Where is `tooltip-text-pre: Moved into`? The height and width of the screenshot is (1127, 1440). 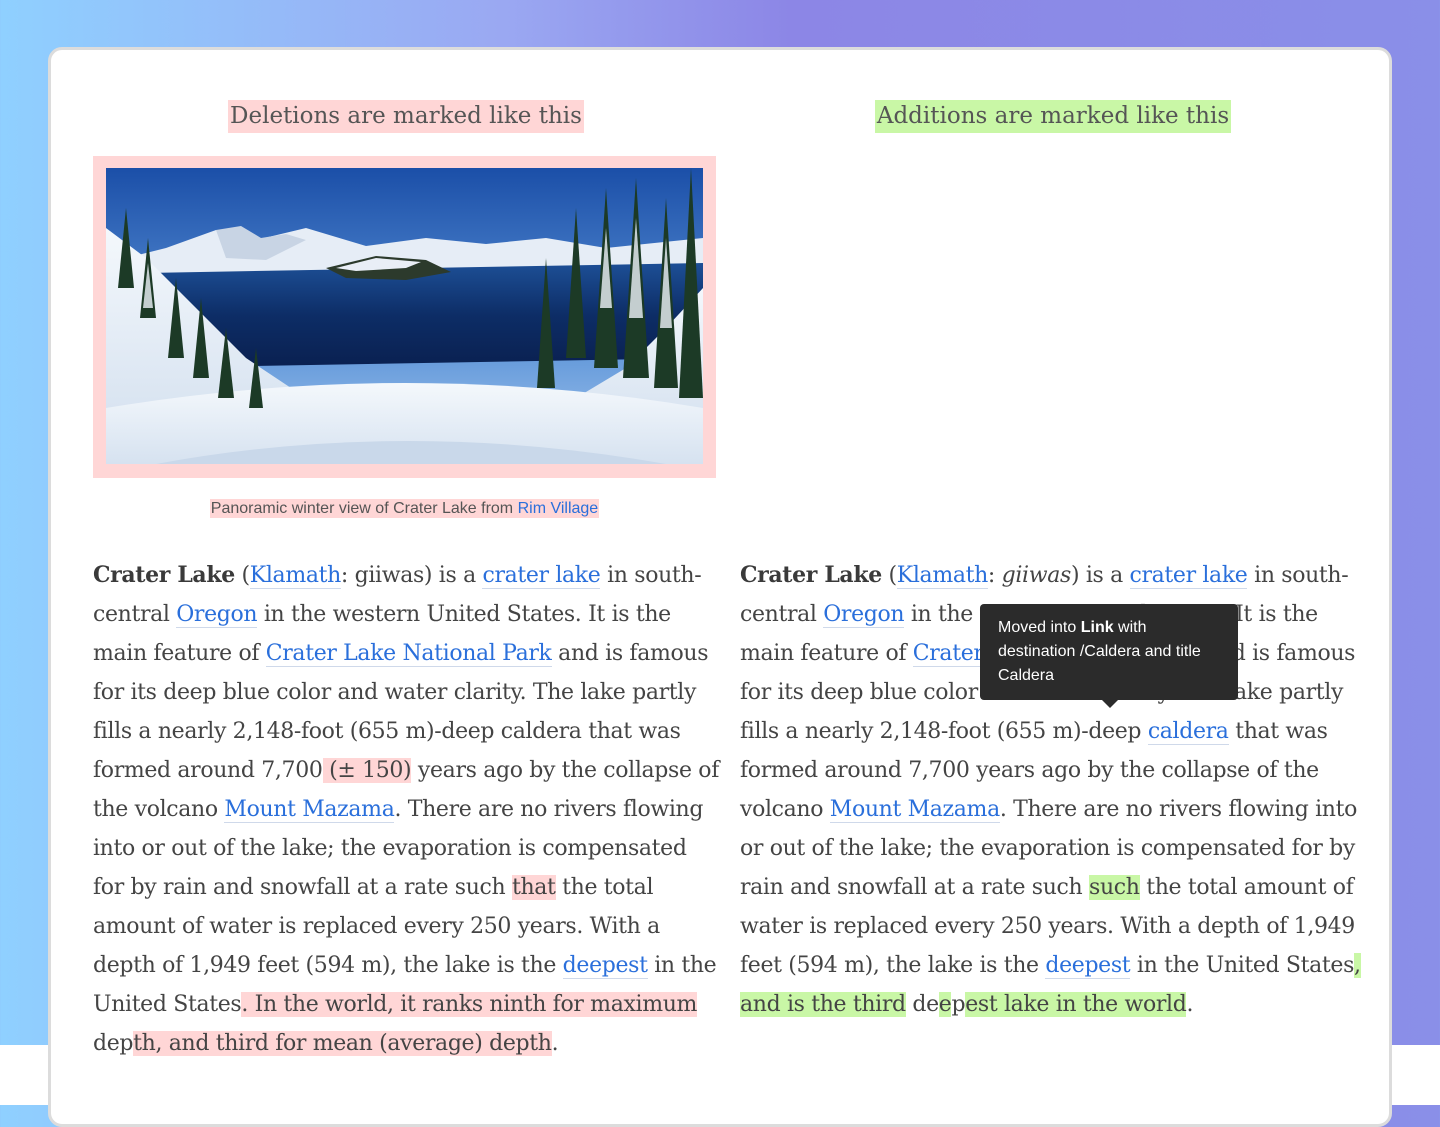 tooltip-text-pre: Moved into is located at coordinates (1039, 627).